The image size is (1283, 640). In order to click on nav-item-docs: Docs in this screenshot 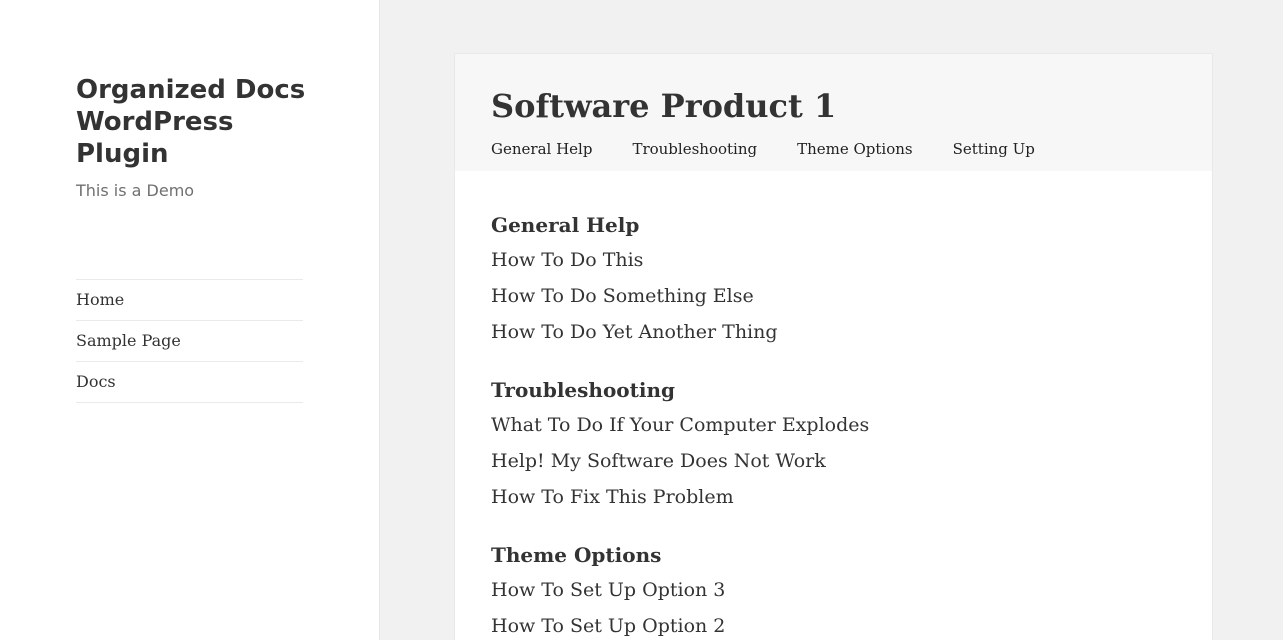, I will do `click(189, 382)`.